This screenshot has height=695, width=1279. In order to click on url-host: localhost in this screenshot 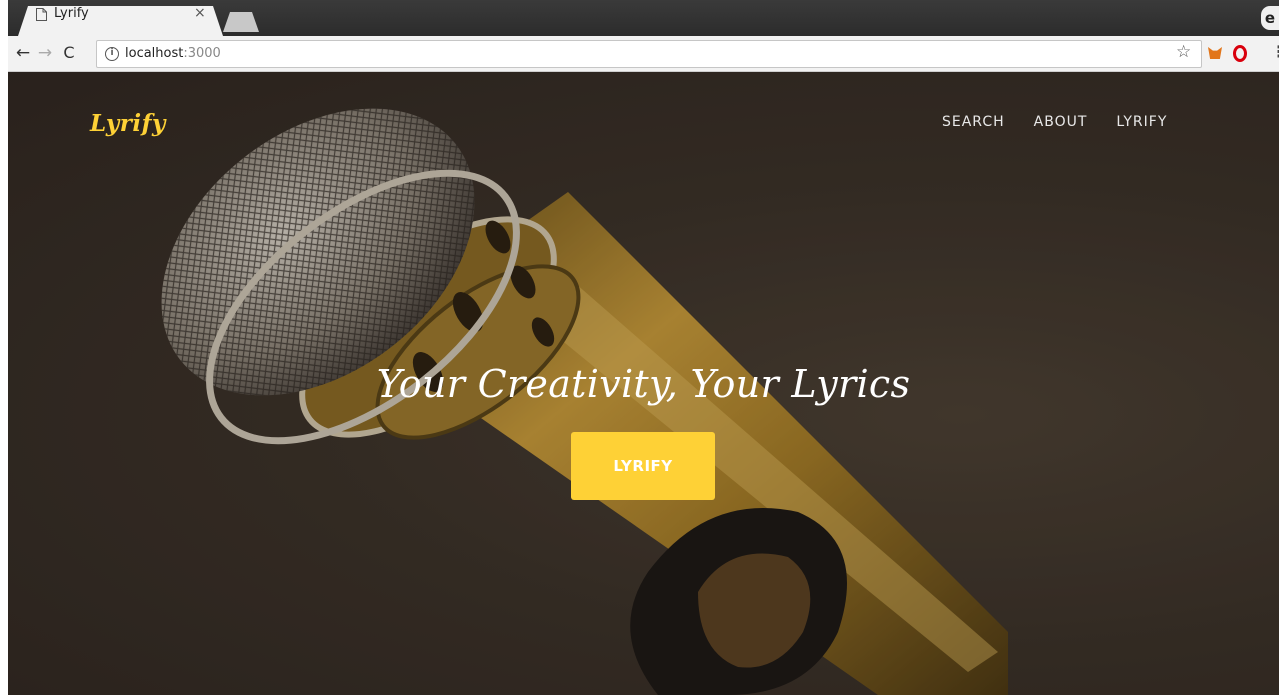, I will do `click(154, 53)`.